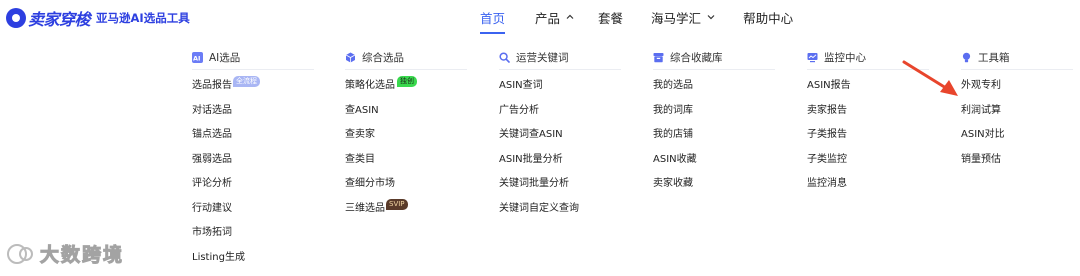 This screenshot has width=1080, height=276. What do you see at coordinates (410, 184) in the screenshot?
I see `menu-item-niche-lookup: 查细分市场` at bounding box center [410, 184].